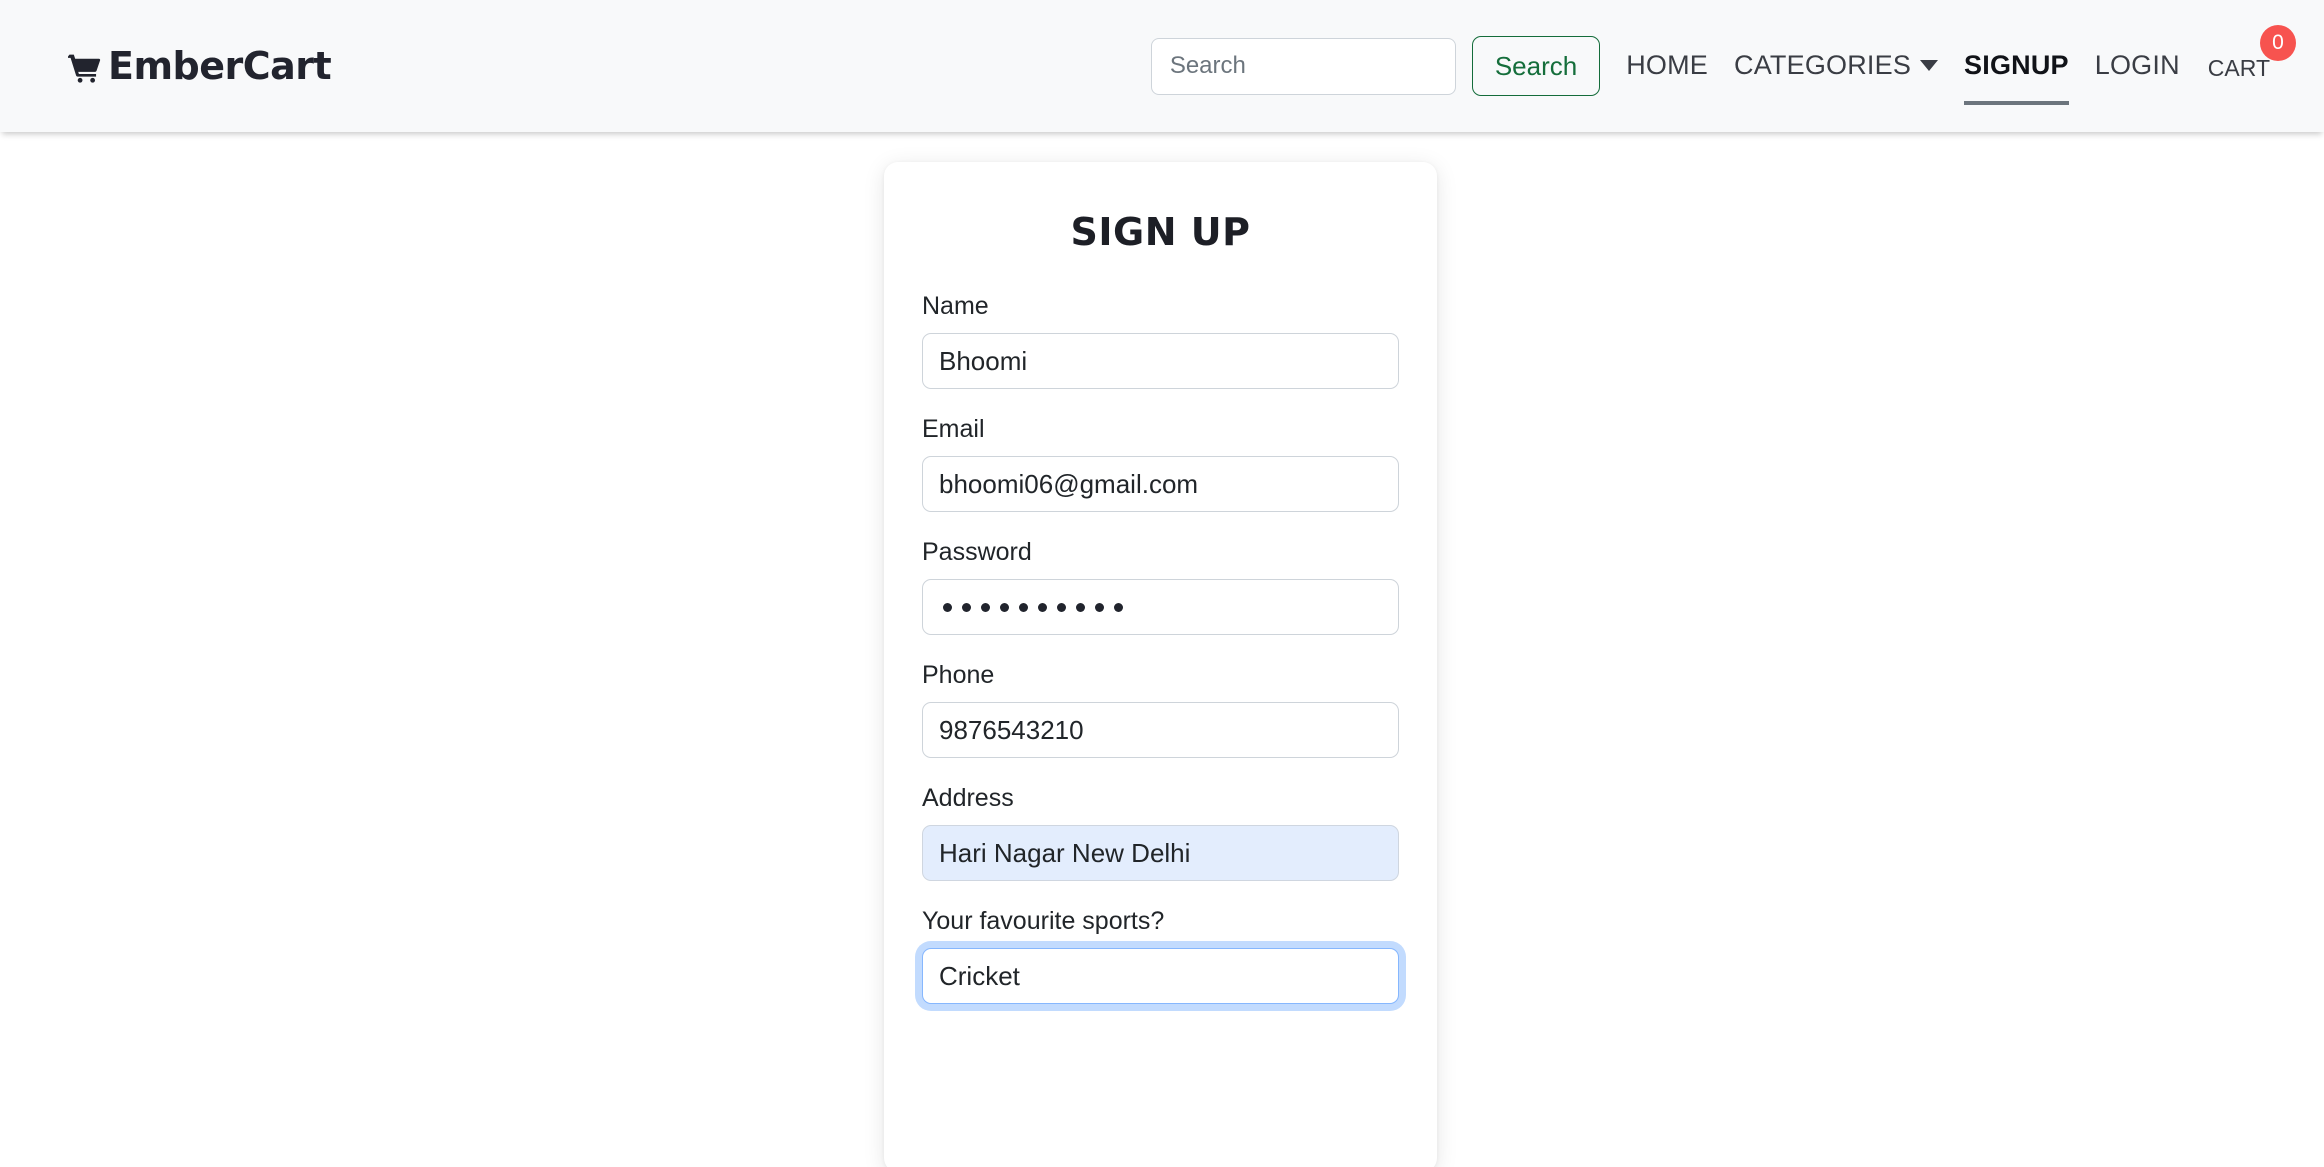 The height and width of the screenshot is (1167, 2324). I want to click on field-phone: Phone, so click(1160, 709).